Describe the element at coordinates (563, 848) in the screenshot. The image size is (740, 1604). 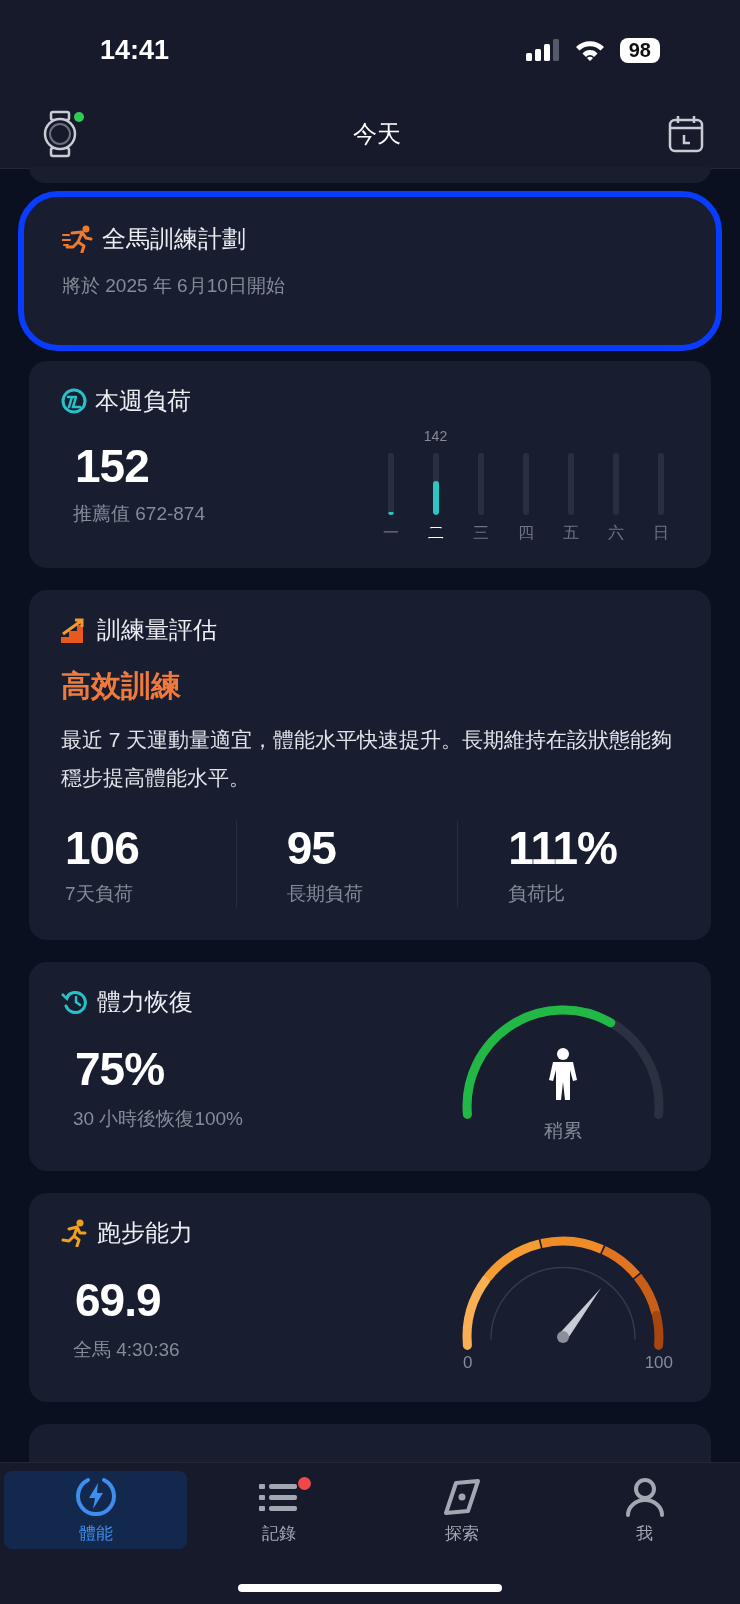
I see `stat-value: 111%` at that location.